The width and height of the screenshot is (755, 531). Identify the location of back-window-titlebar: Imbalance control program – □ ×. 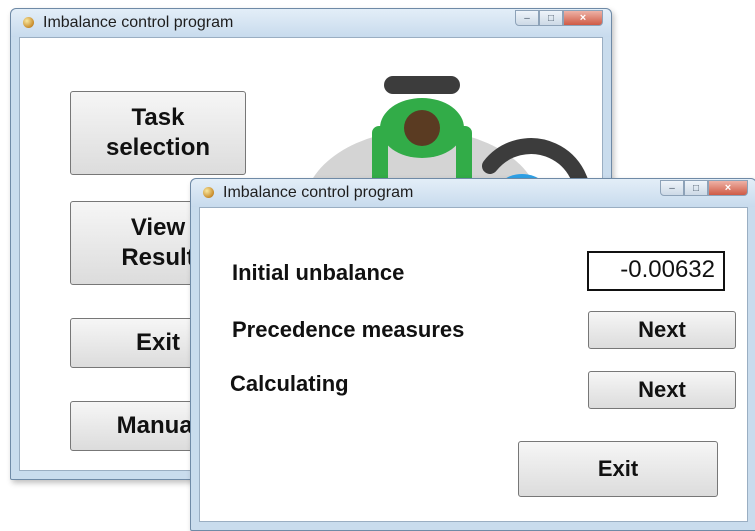
(311, 23).